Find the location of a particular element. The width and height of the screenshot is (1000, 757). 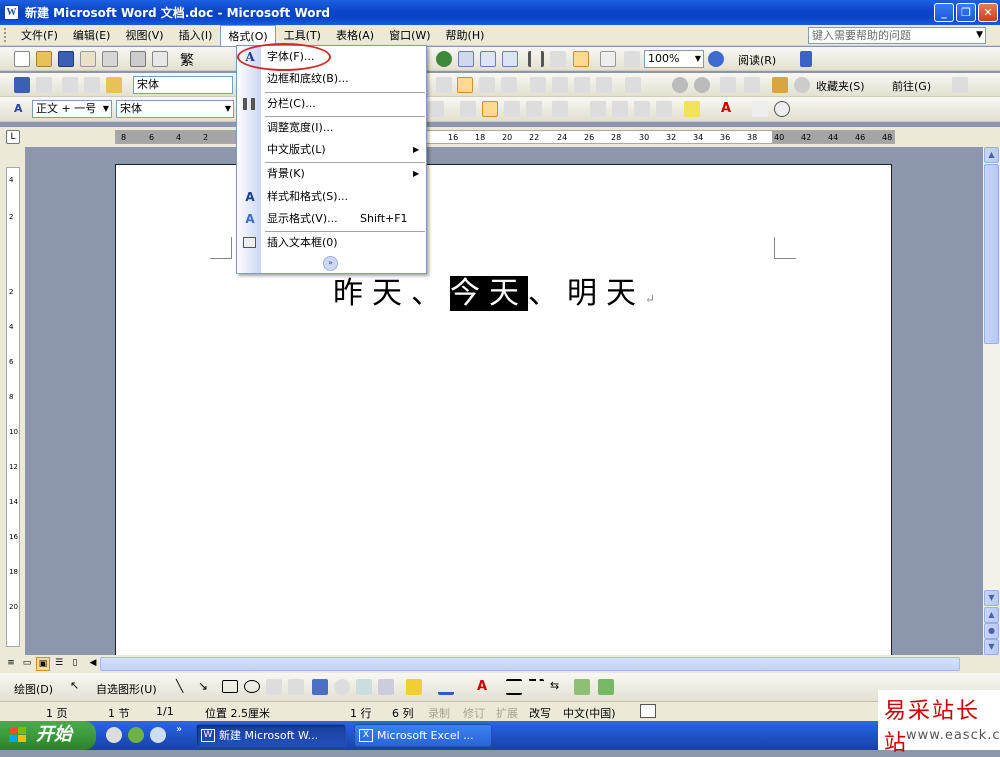

menu-item-insert-textbox: 插入文本框(0) is located at coordinates (331, 243).